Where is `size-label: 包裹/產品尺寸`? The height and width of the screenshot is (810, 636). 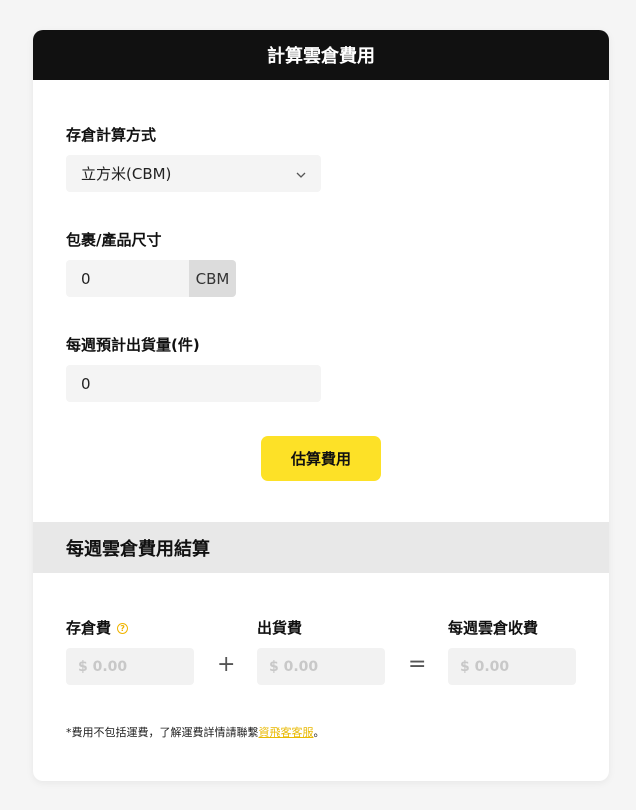 size-label: 包裹/產品尺寸 is located at coordinates (114, 240).